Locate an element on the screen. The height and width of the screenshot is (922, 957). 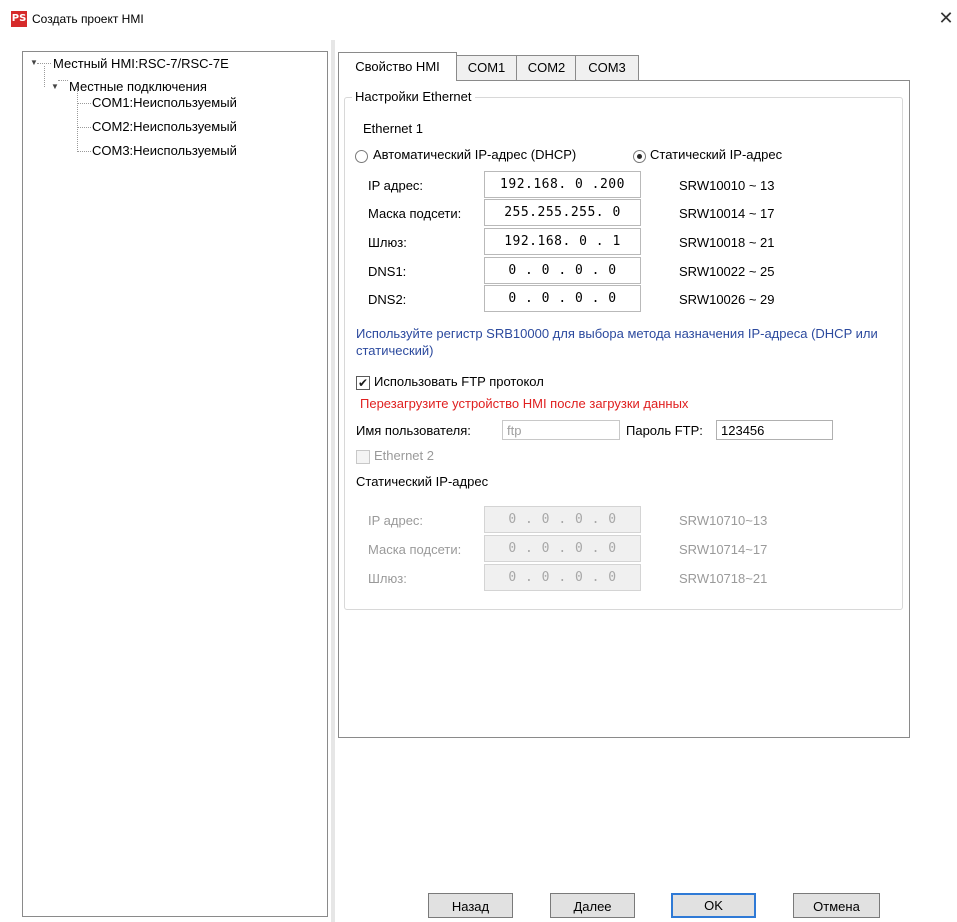
ok-button: OK is located at coordinates (713, 905).